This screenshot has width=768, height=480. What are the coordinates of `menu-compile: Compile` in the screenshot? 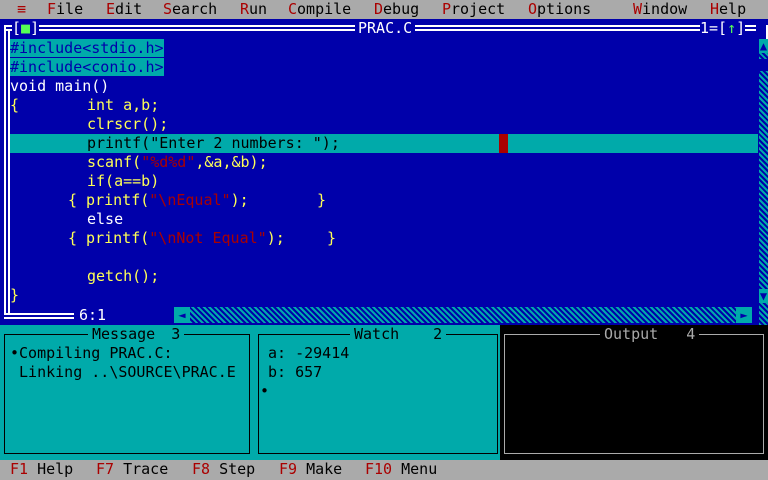 It's located at (319, 9).